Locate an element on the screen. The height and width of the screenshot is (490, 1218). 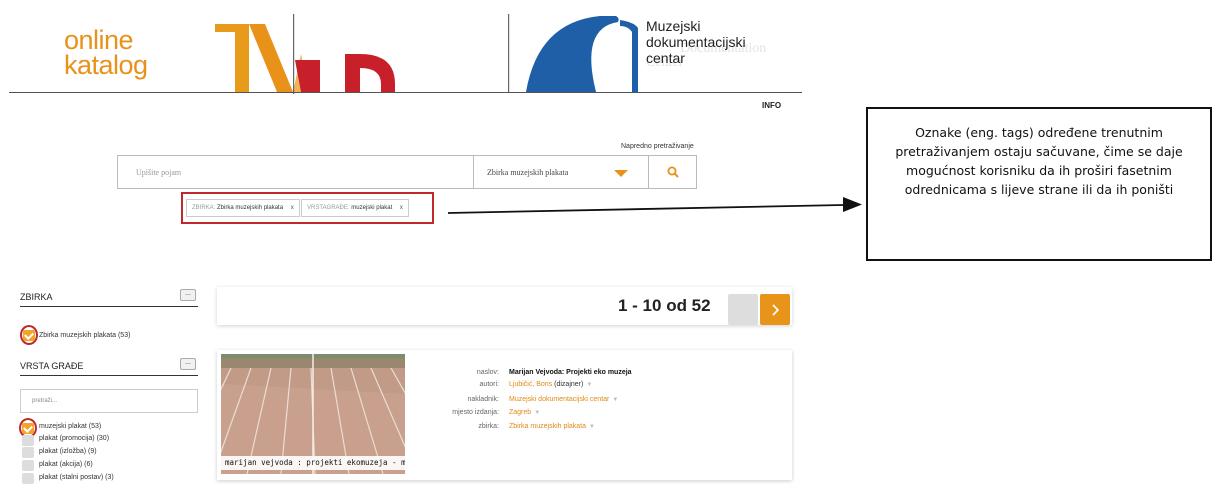
collection-link: Zbirka muzejskih plakata is located at coordinates (547, 426).